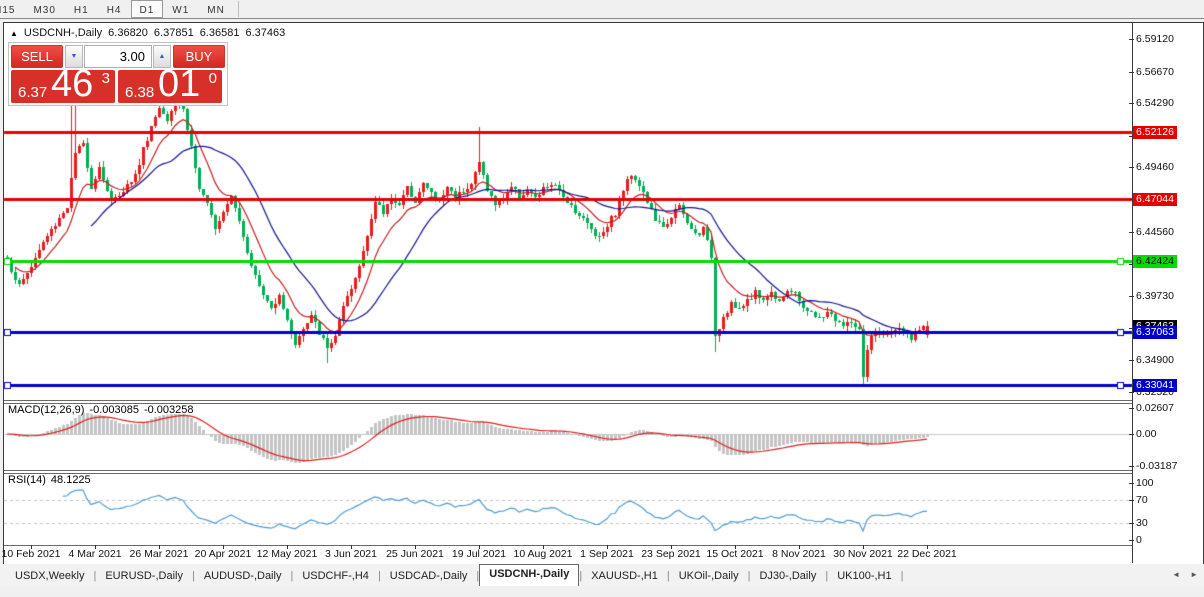 The width and height of the screenshot is (1204, 597). What do you see at coordinates (46, 410) in the screenshot?
I see `macd-name: MACD(12,26,9)` at bounding box center [46, 410].